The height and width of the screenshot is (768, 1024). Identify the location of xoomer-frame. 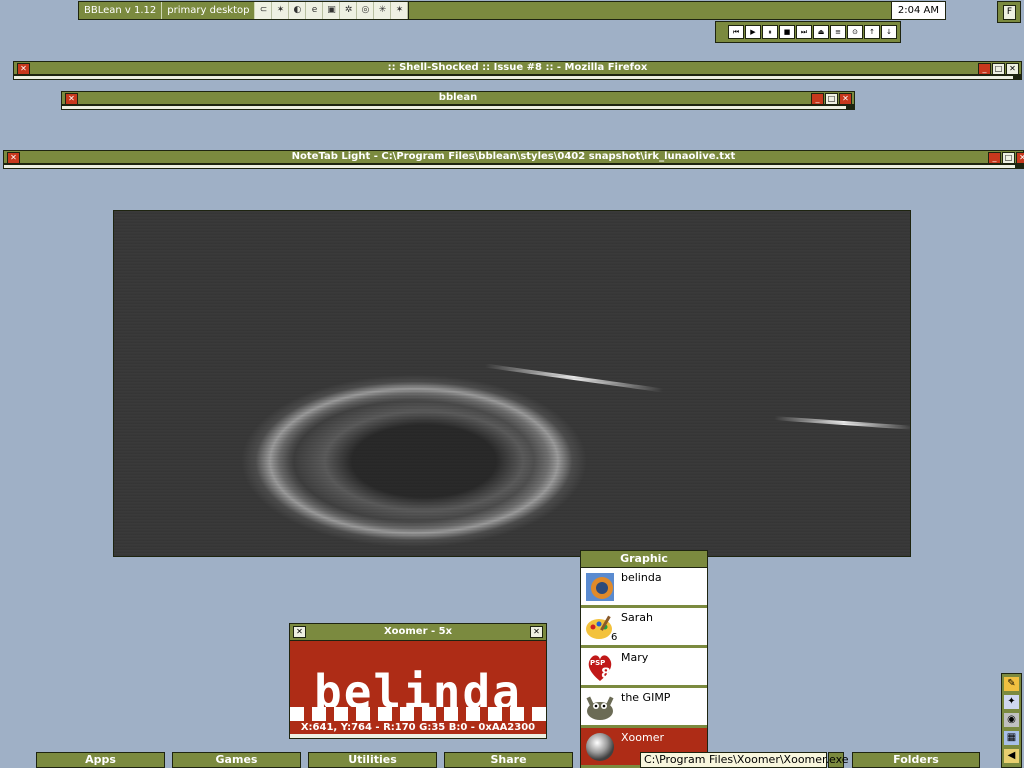
(418, 736).